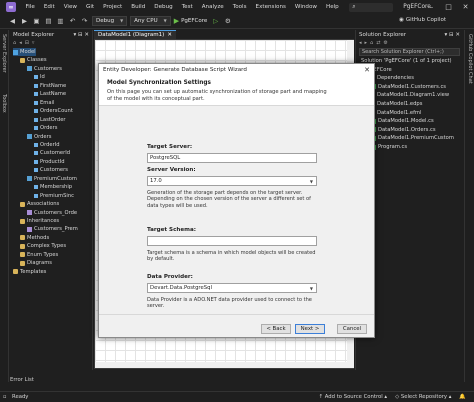  What do you see at coordinates (191, 21) in the screenshot?
I see `run-button: ▶ PgEFCore` at bounding box center [191, 21].